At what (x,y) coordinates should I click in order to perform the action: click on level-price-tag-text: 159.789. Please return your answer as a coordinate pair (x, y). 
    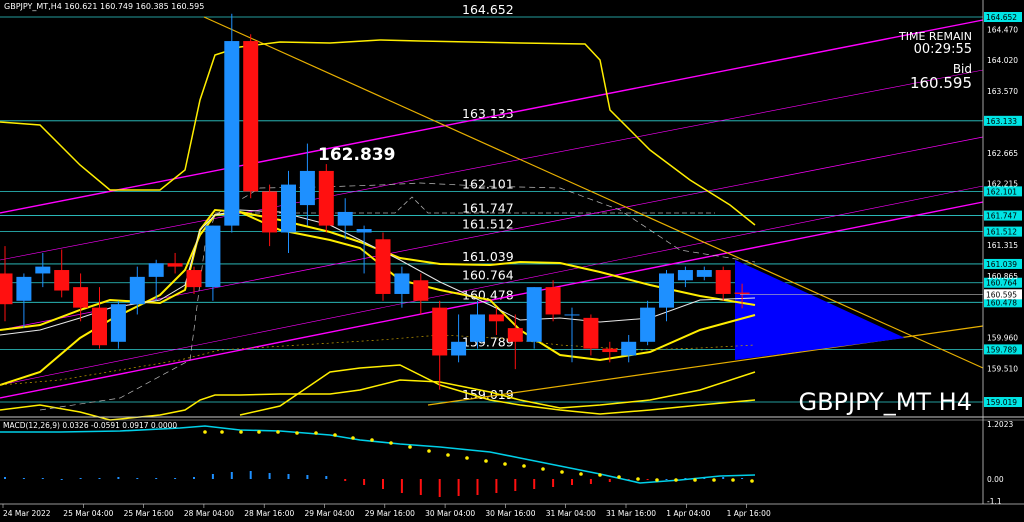
    Looking at the image, I should click on (1001, 349).